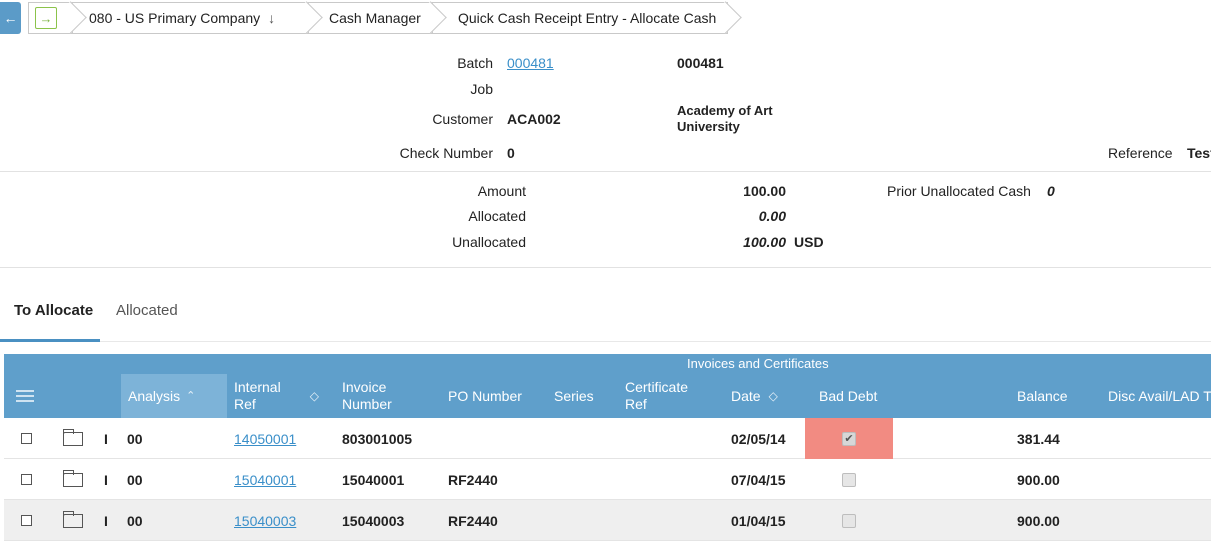 Image resolution: width=1211 pixels, height=549 pixels. Describe the element at coordinates (809, 242) in the screenshot. I see `currency-code: USD` at that location.